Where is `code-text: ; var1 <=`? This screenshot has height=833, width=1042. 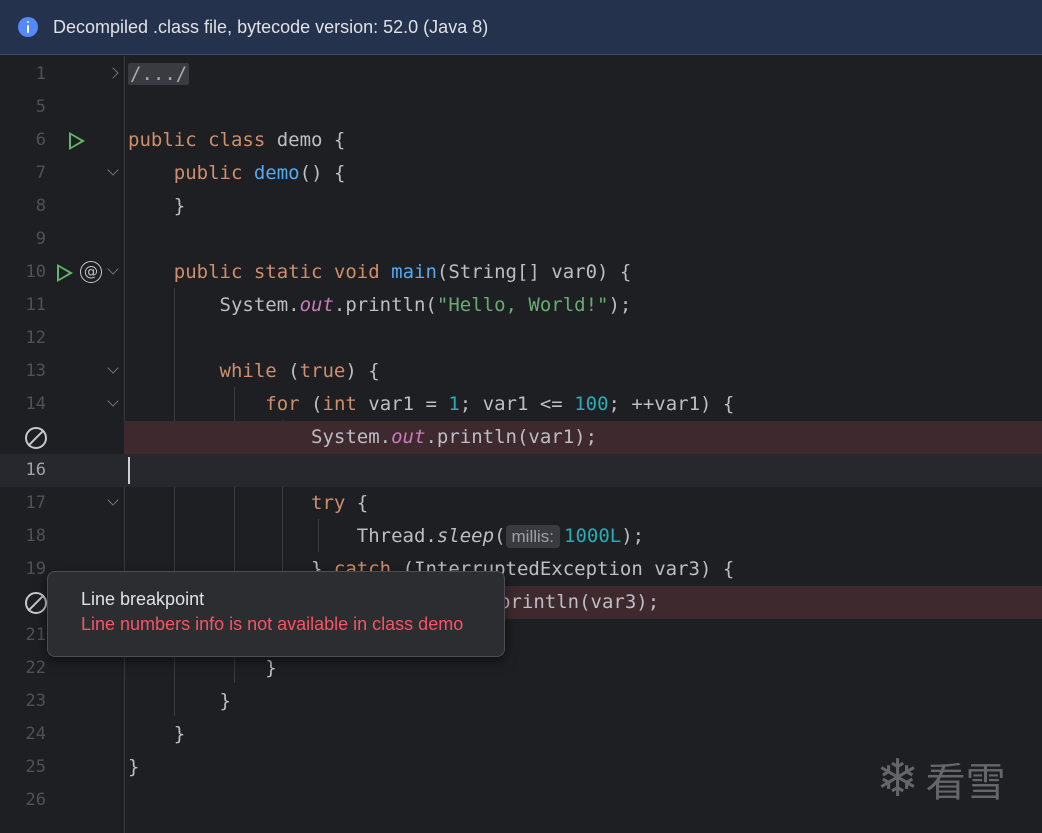
code-text: ; var1 <= is located at coordinates (517, 404).